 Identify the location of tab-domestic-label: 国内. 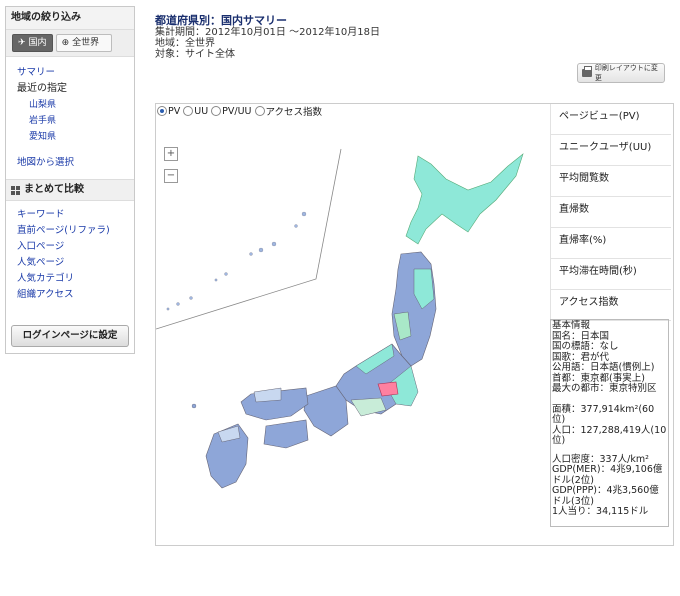
(37, 43).